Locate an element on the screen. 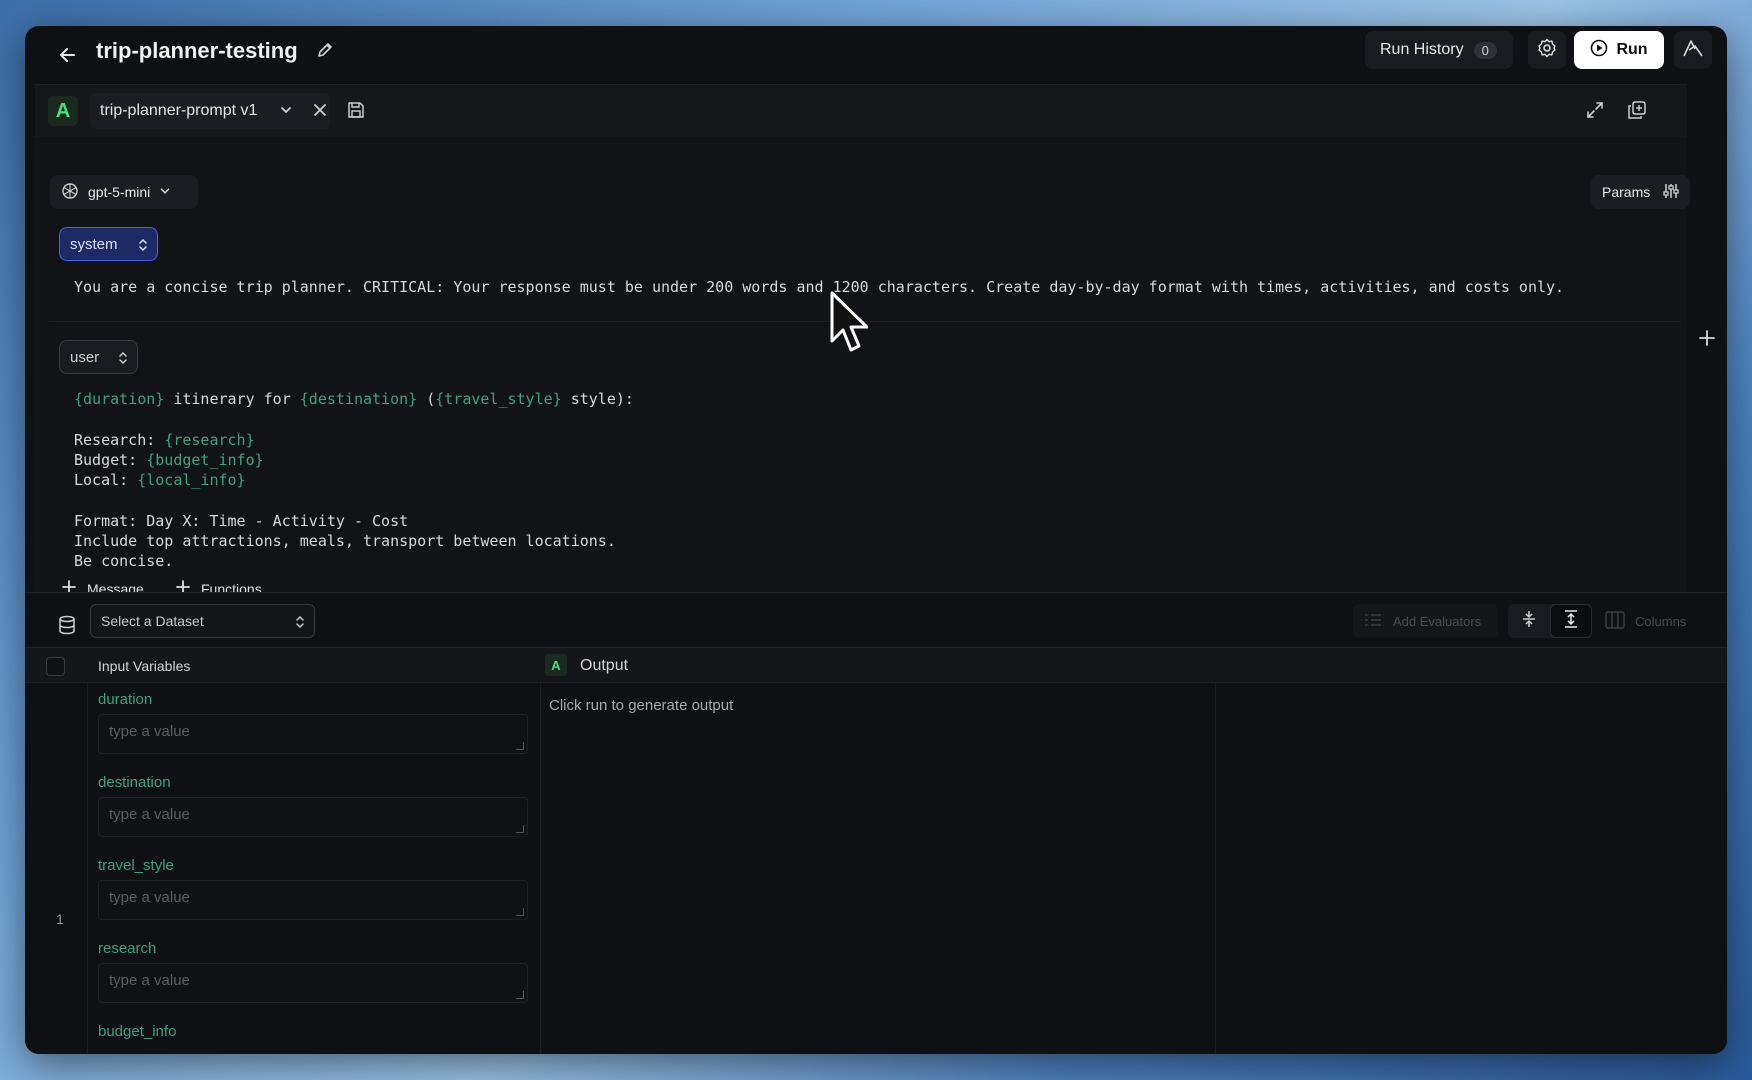  duplicate-icon is located at coordinates (1637, 112).